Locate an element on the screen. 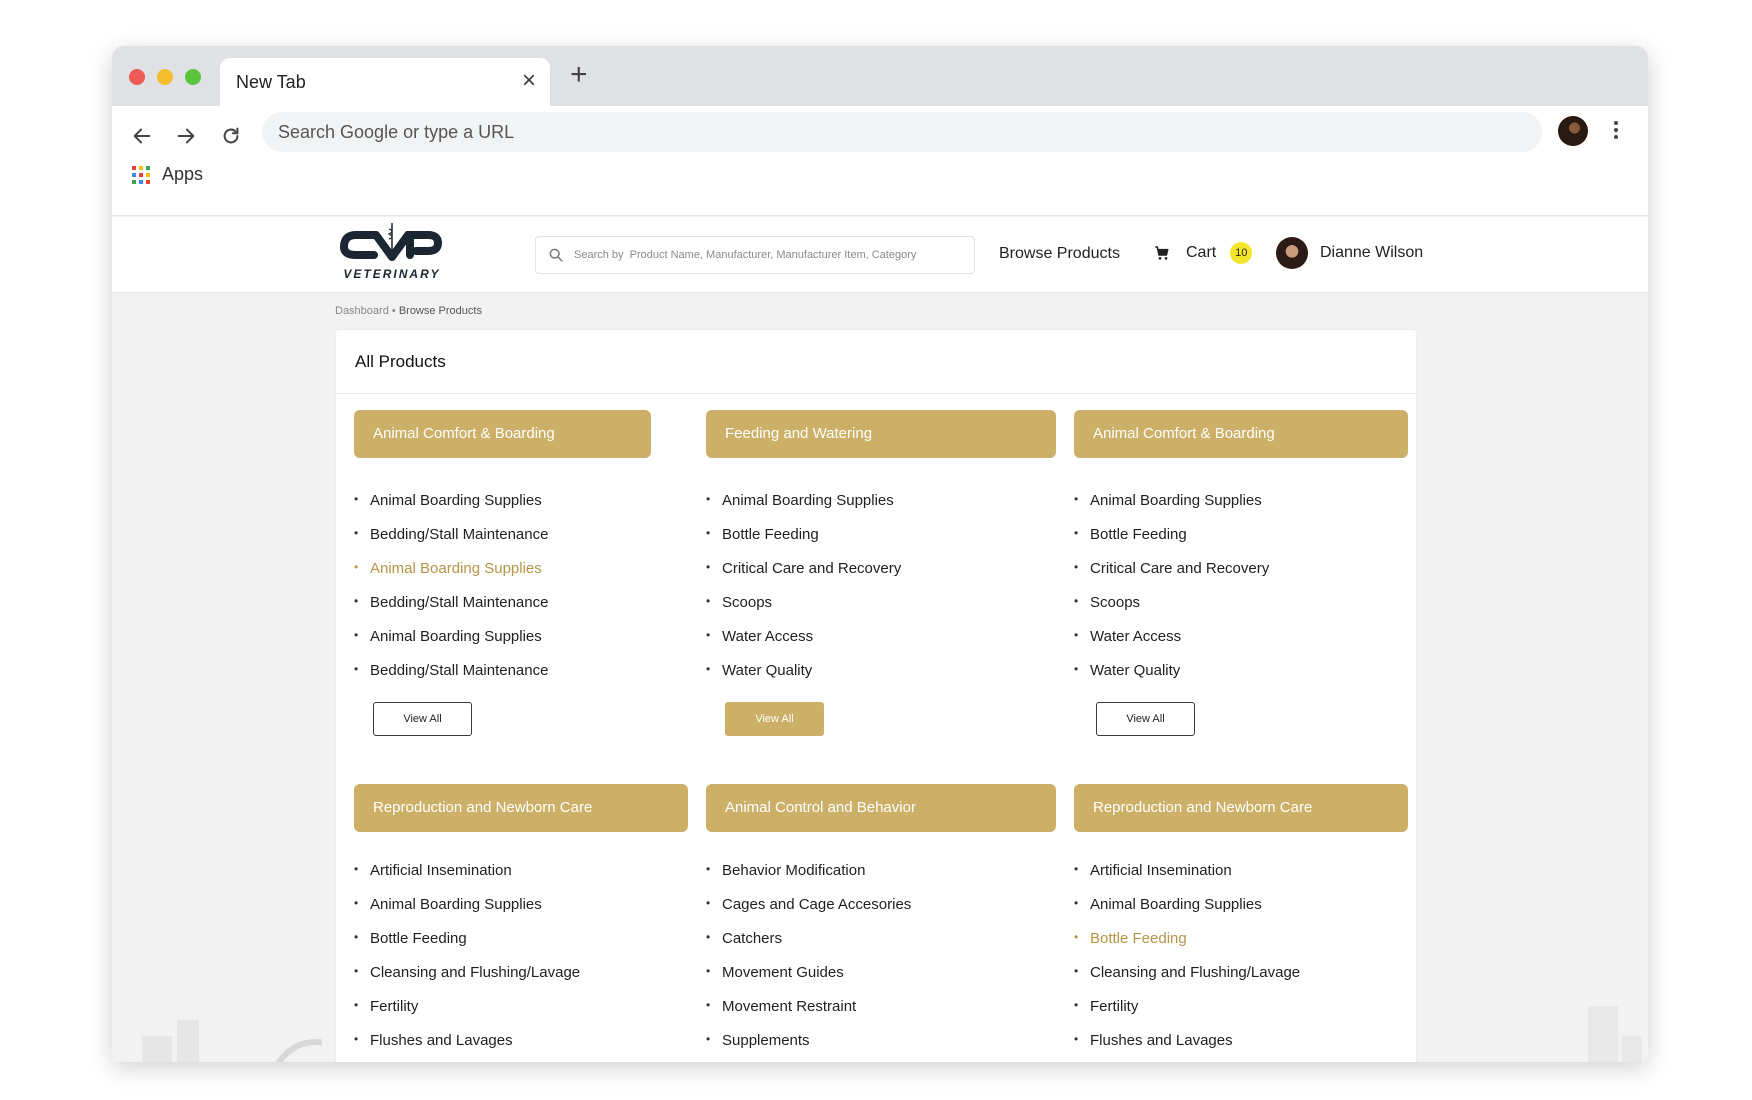 The width and height of the screenshot is (1752, 1100). user-name: Dianne Wilson is located at coordinates (1372, 252).